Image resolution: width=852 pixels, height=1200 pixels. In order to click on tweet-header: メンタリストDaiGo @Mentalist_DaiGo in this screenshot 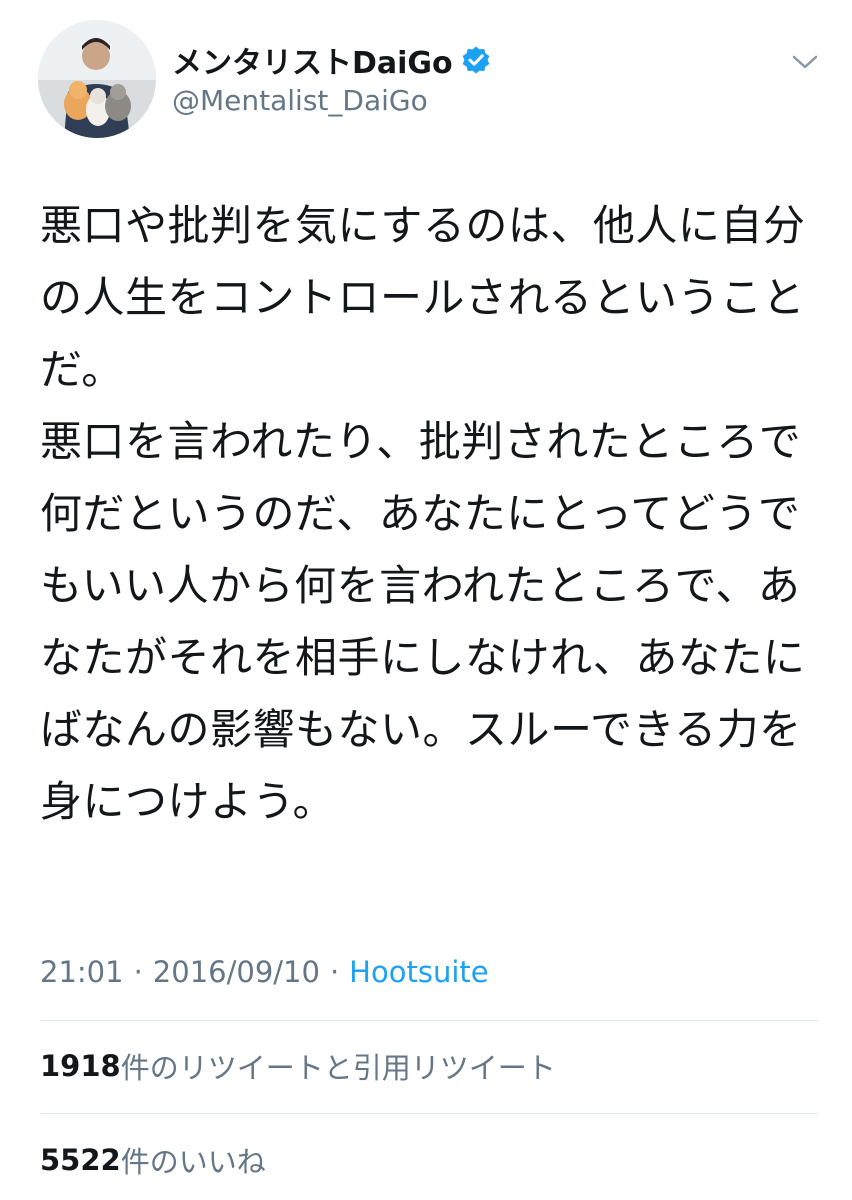, I will do `click(426, 80)`.